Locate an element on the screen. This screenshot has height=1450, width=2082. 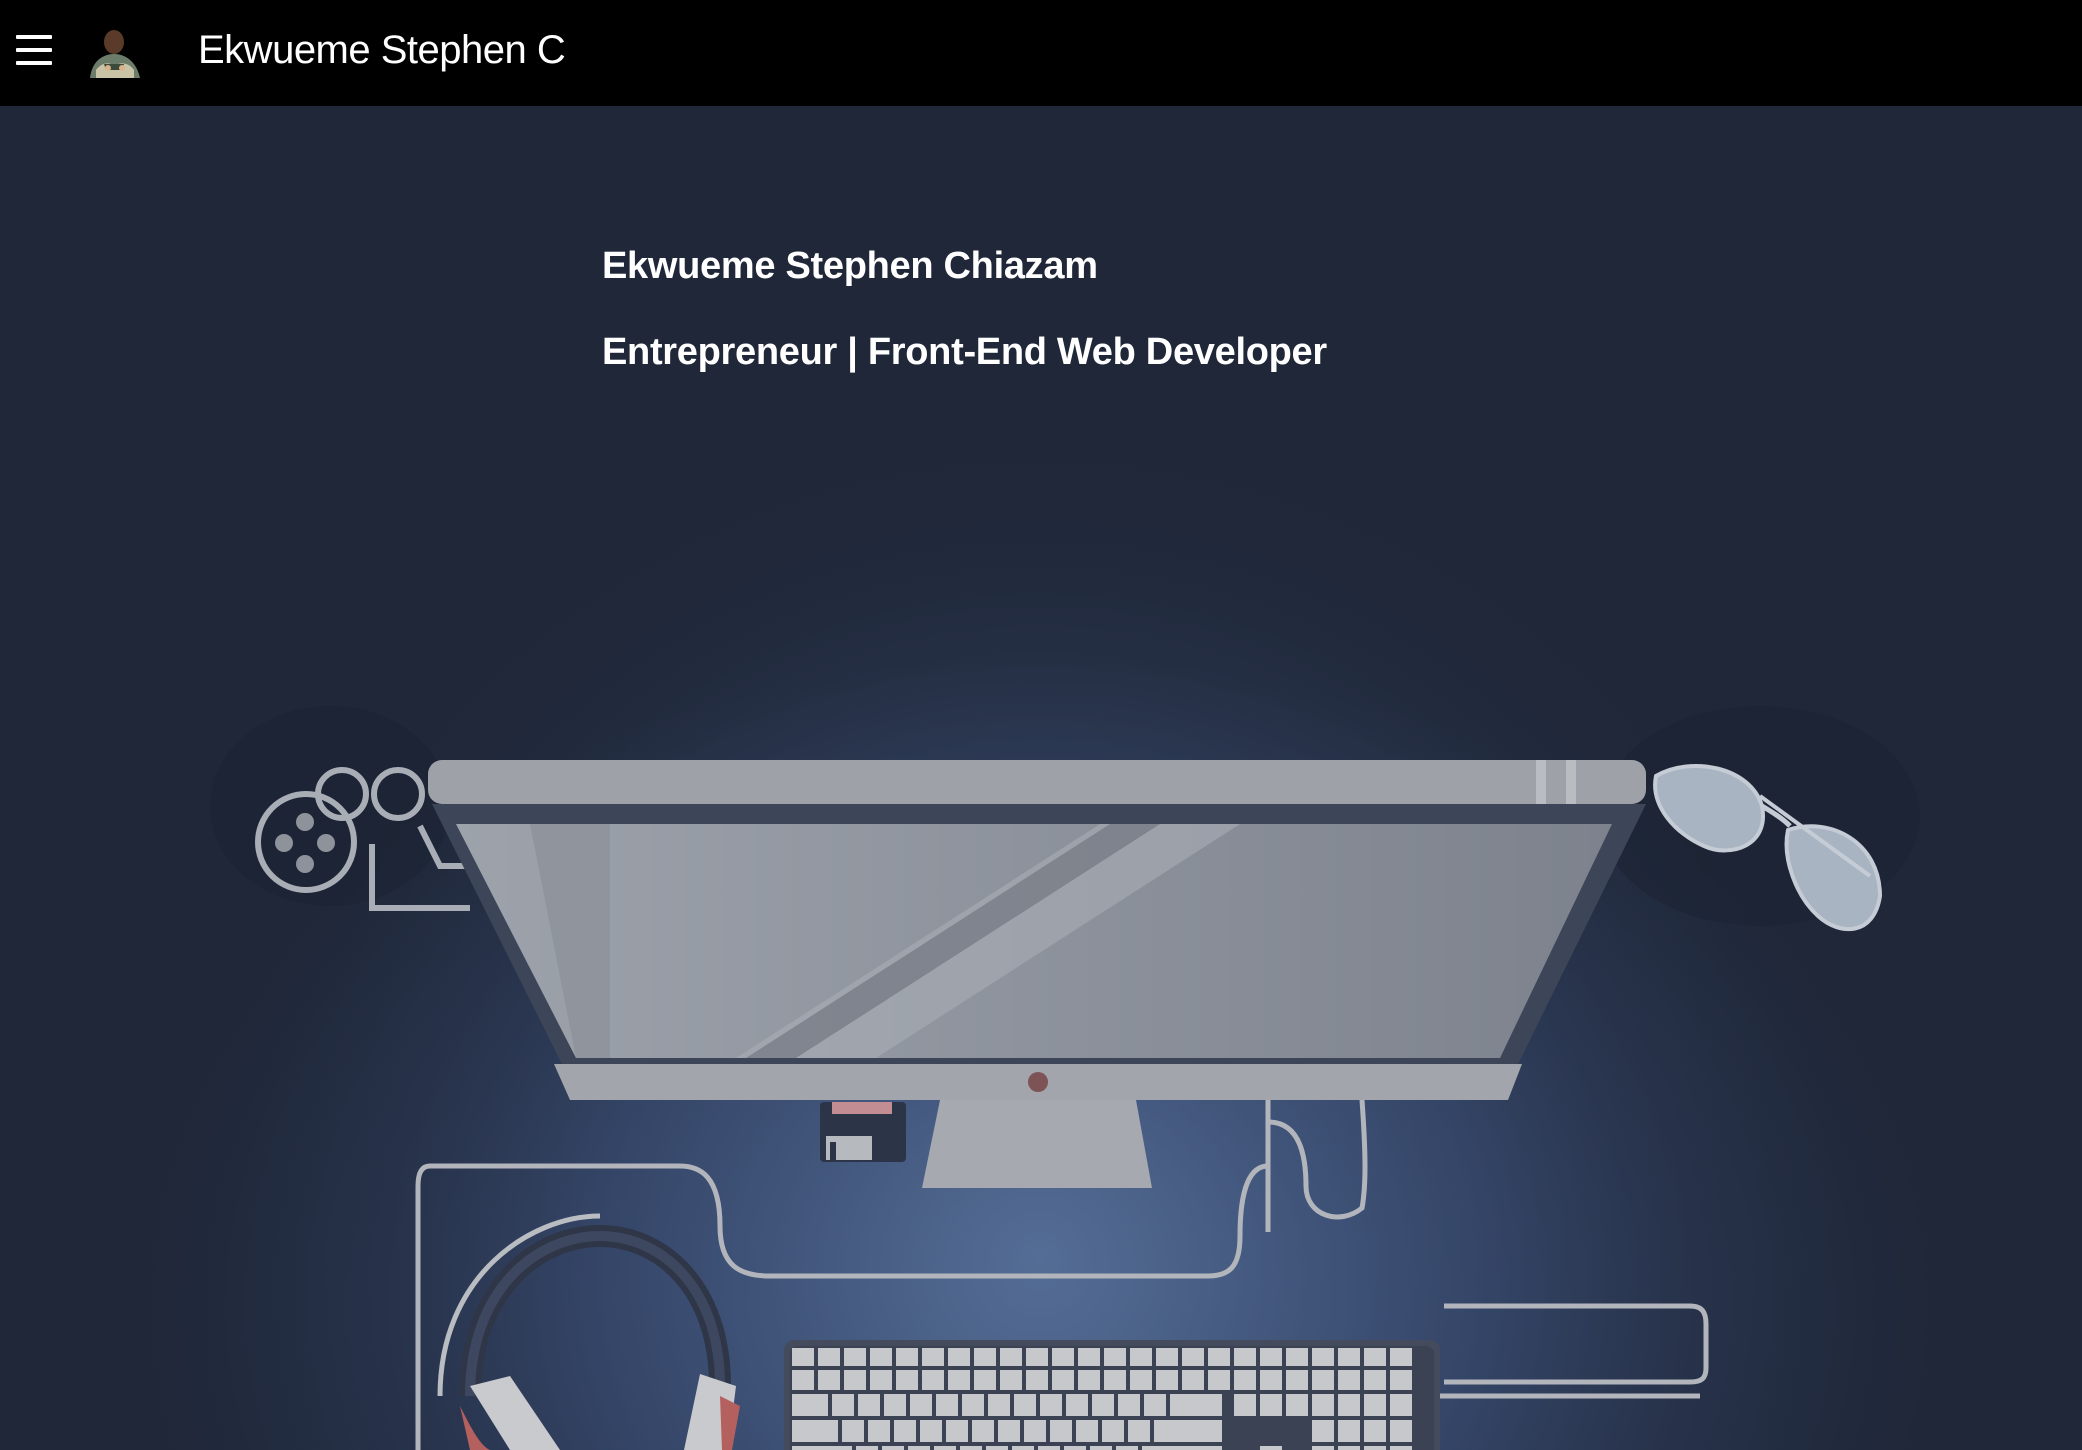
profile-avatar is located at coordinates (114, 48).